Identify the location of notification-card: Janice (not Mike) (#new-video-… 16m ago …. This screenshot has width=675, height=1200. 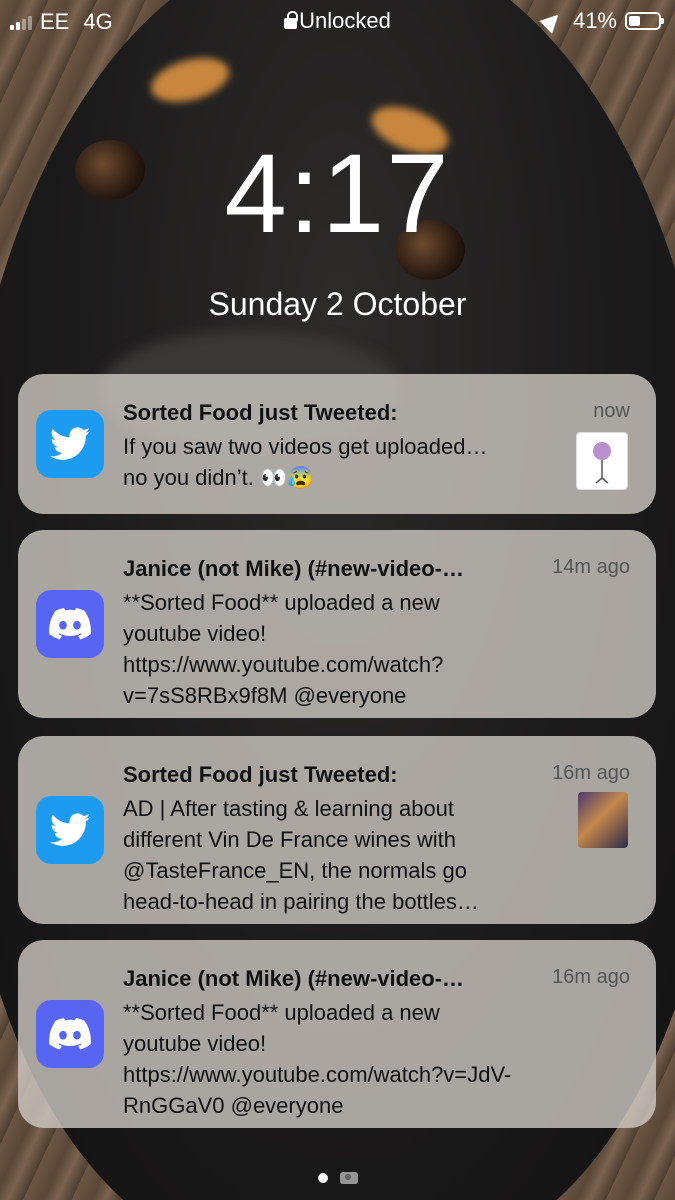
(337, 1034).